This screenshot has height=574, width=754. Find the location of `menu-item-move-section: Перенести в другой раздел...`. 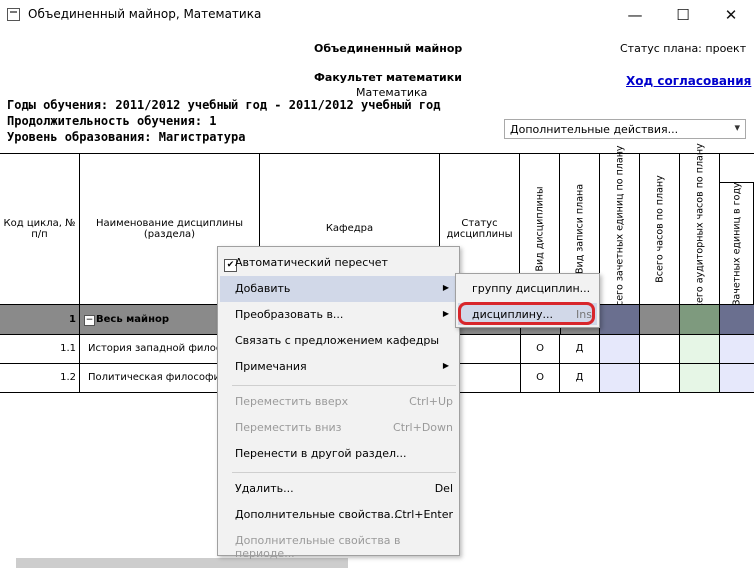

menu-item-move-section: Перенести в другой раздел... is located at coordinates (338, 454).